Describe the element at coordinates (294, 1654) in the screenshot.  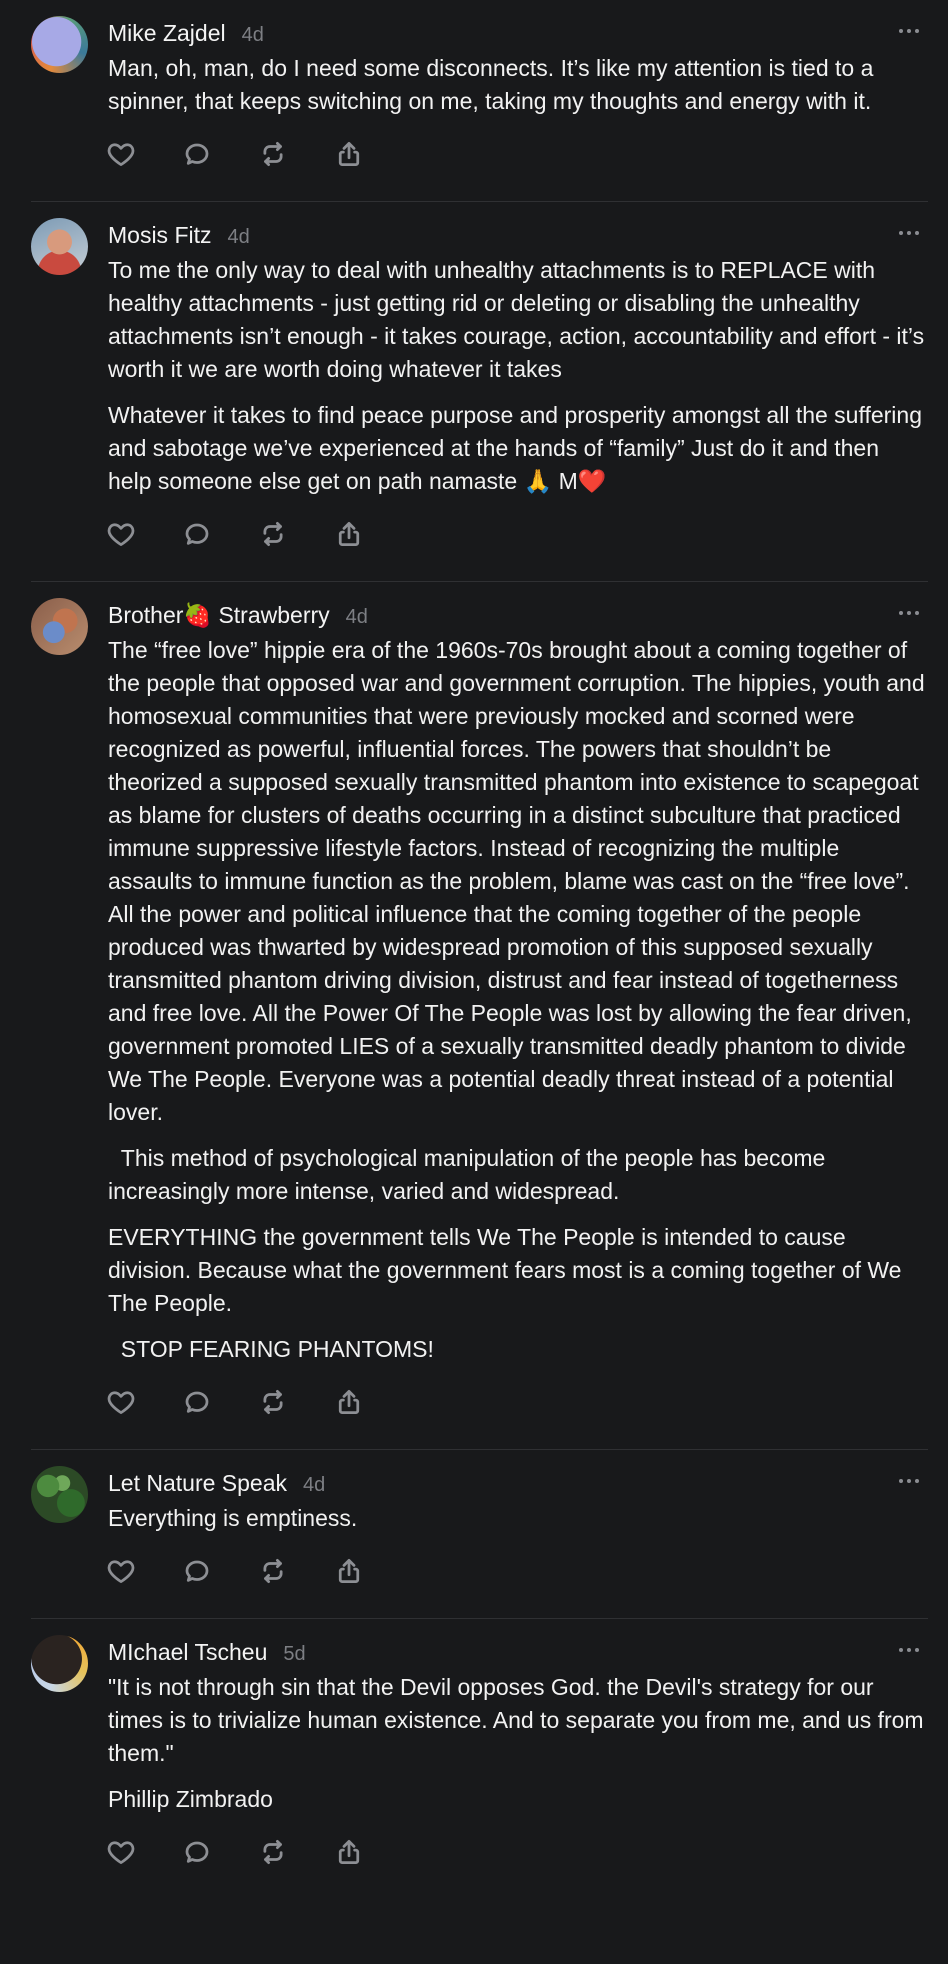
I see `post-timestamp: 5d` at that location.